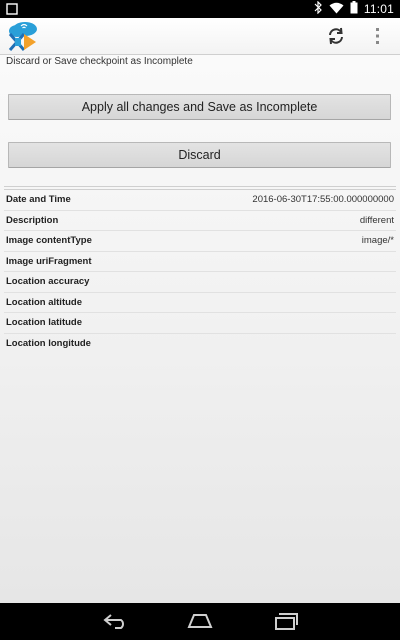 Image resolution: width=400 pixels, height=640 pixels. I want to click on battery-icon, so click(354, 9).